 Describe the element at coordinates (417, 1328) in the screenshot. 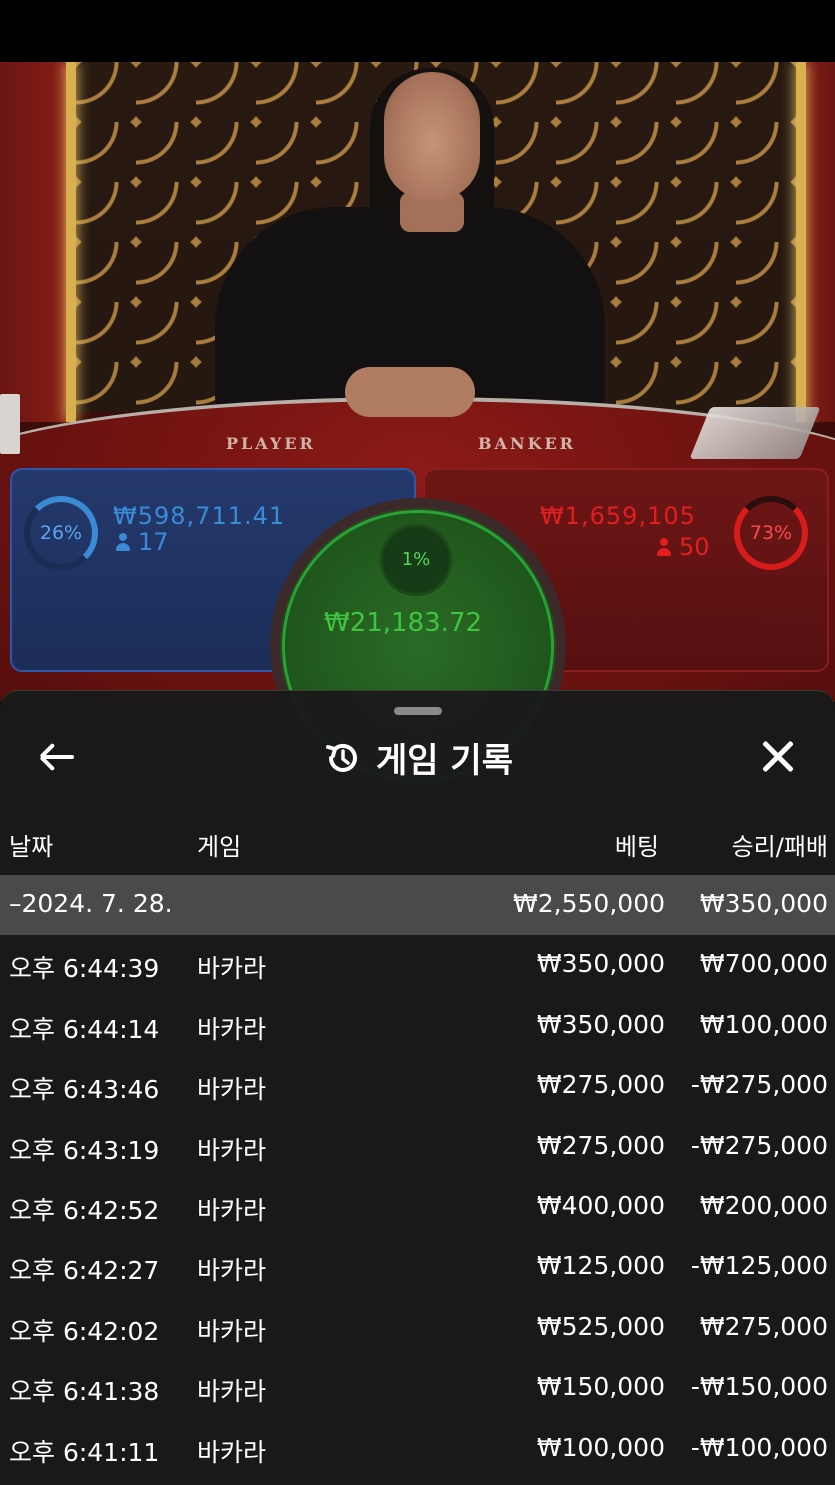

I see `history-row: 오후 6:42:02 바카라 ₩525,000 ₩275,000` at that location.